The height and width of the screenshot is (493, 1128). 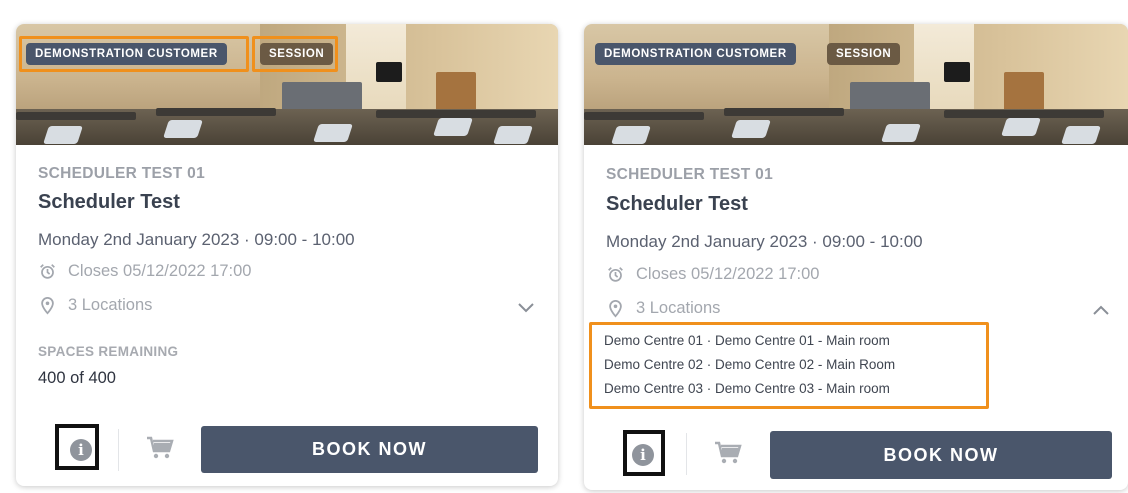 What do you see at coordinates (77, 378) in the screenshot?
I see `spaces-value: 400 of 400` at bounding box center [77, 378].